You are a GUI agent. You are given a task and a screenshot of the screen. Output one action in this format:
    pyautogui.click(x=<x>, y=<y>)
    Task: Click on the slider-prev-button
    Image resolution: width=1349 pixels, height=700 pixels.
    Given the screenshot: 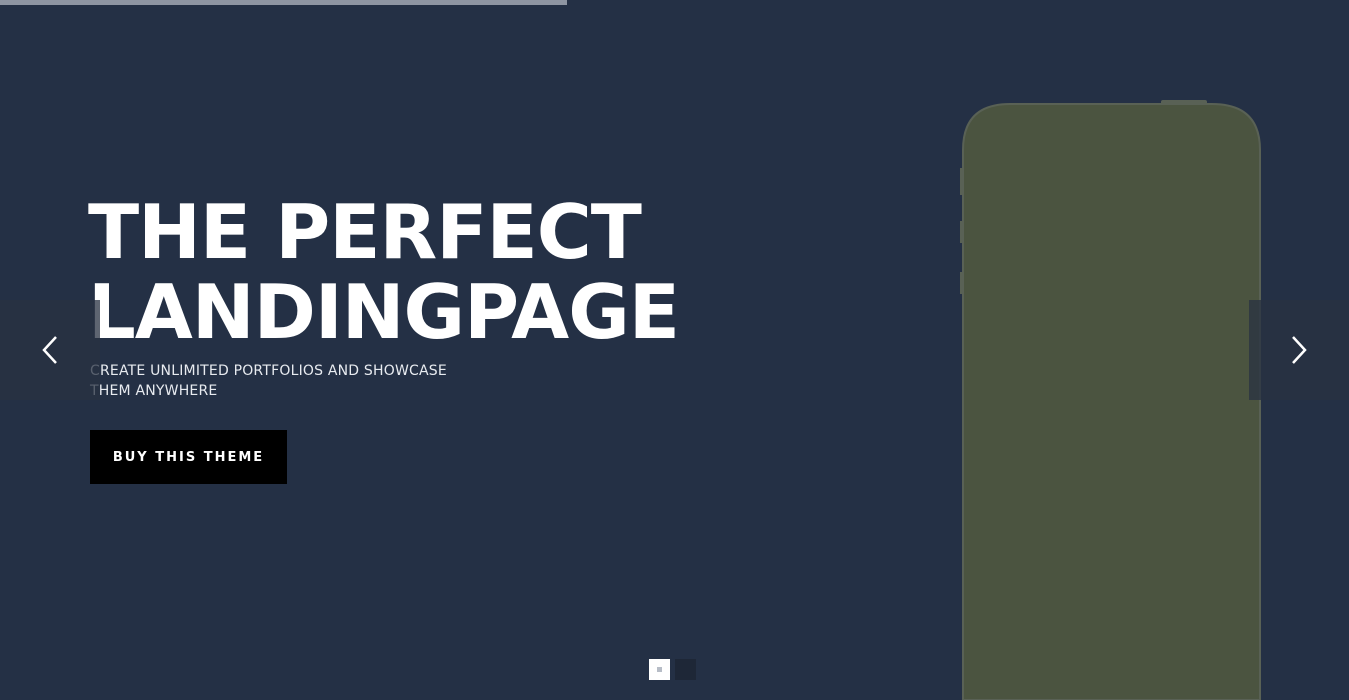 What is the action you would take?
    pyautogui.click(x=50, y=350)
    